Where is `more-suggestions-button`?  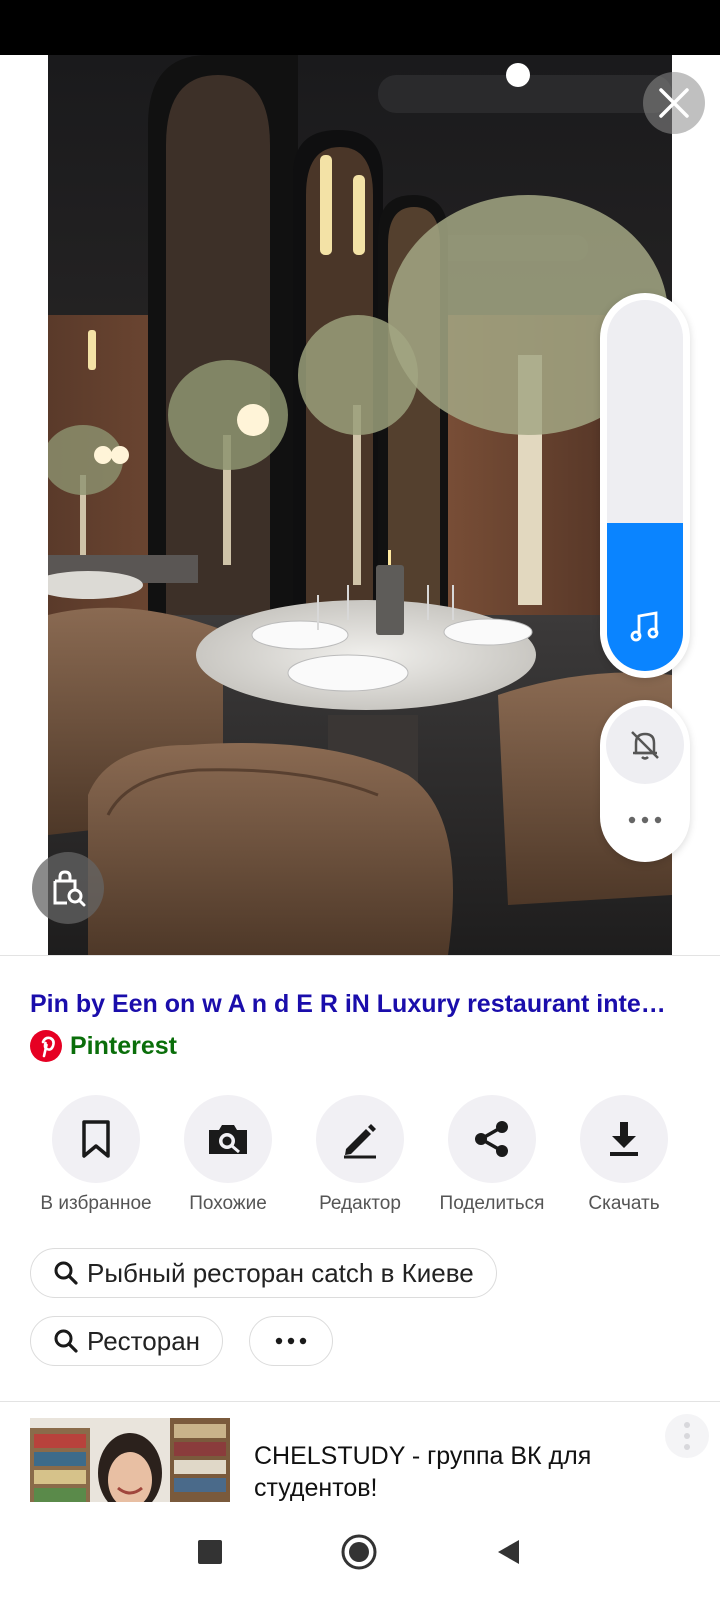
more-suggestions-button is located at coordinates (291, 1341).